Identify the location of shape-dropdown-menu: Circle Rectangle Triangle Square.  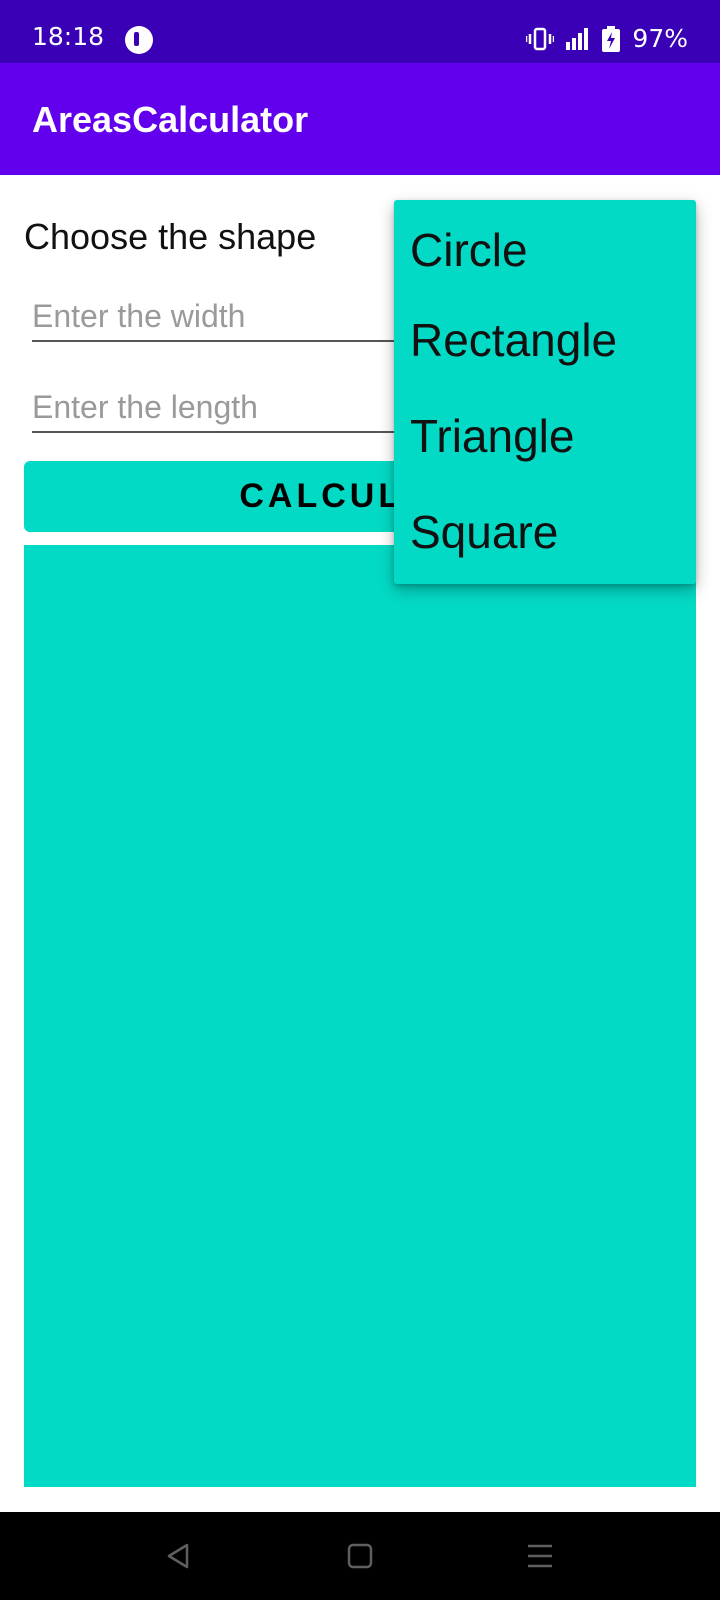
(545, 392).